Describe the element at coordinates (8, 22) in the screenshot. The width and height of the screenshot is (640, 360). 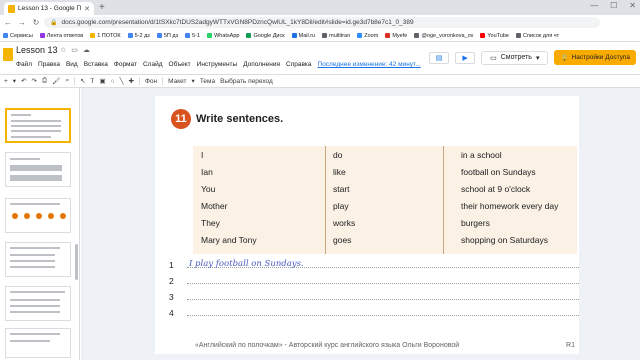
I see `back-icon: ←` at that location.